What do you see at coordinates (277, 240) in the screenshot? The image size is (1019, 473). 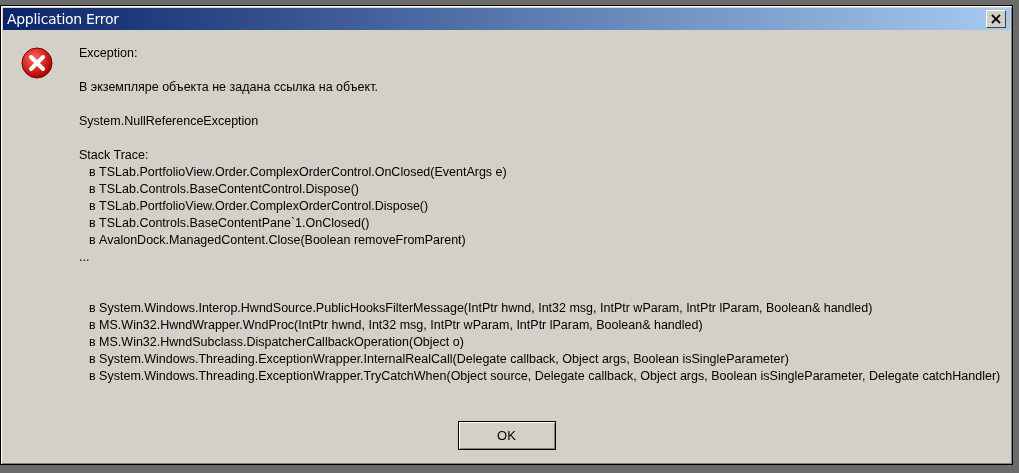 I see `stack-trace-line: в AvalonDock.ManagedContent.Close(Boolean removeFromParent)` at bounding box center [277, 240].